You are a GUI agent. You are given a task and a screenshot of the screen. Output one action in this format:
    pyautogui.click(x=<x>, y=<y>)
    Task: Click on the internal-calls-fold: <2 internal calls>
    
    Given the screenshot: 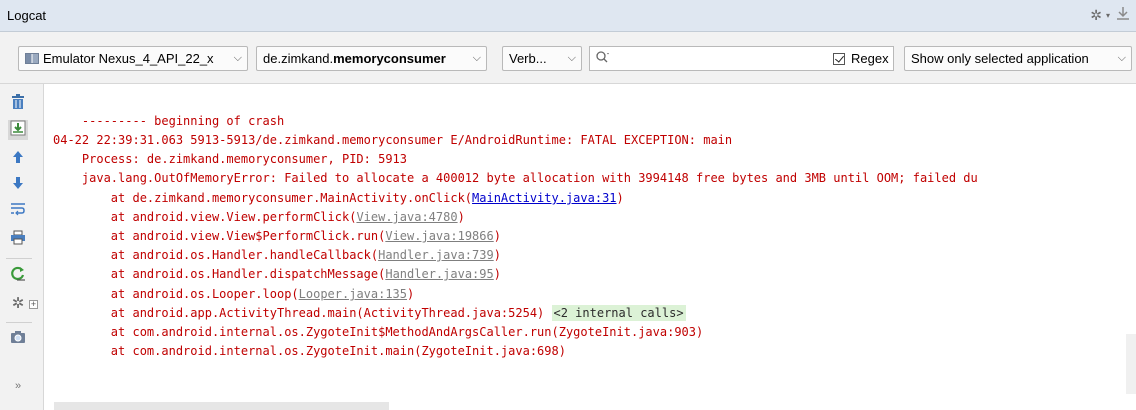 What is the action you would take?
    pyautogui.click(x=618, y=313)
    